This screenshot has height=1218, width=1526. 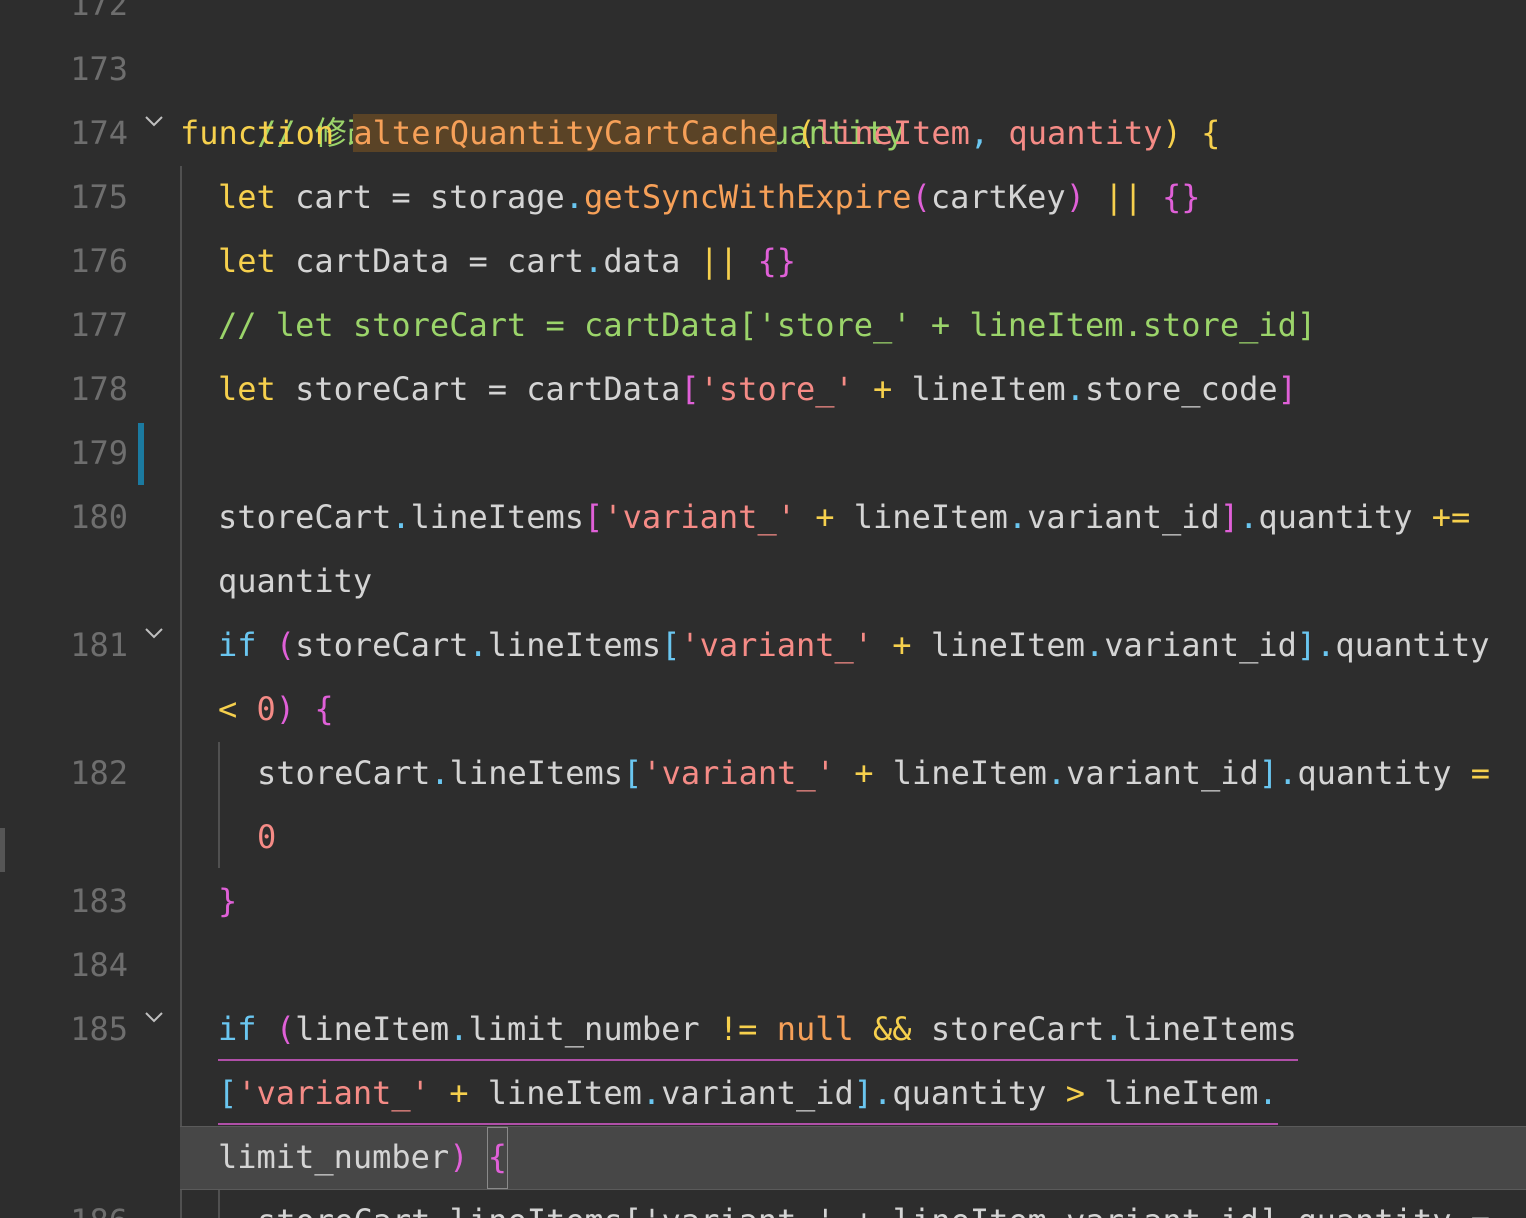 What do you see at coordinates (99, 69) in the screenshot?
I see `line-number: 173` at bounding box center [99, 69].